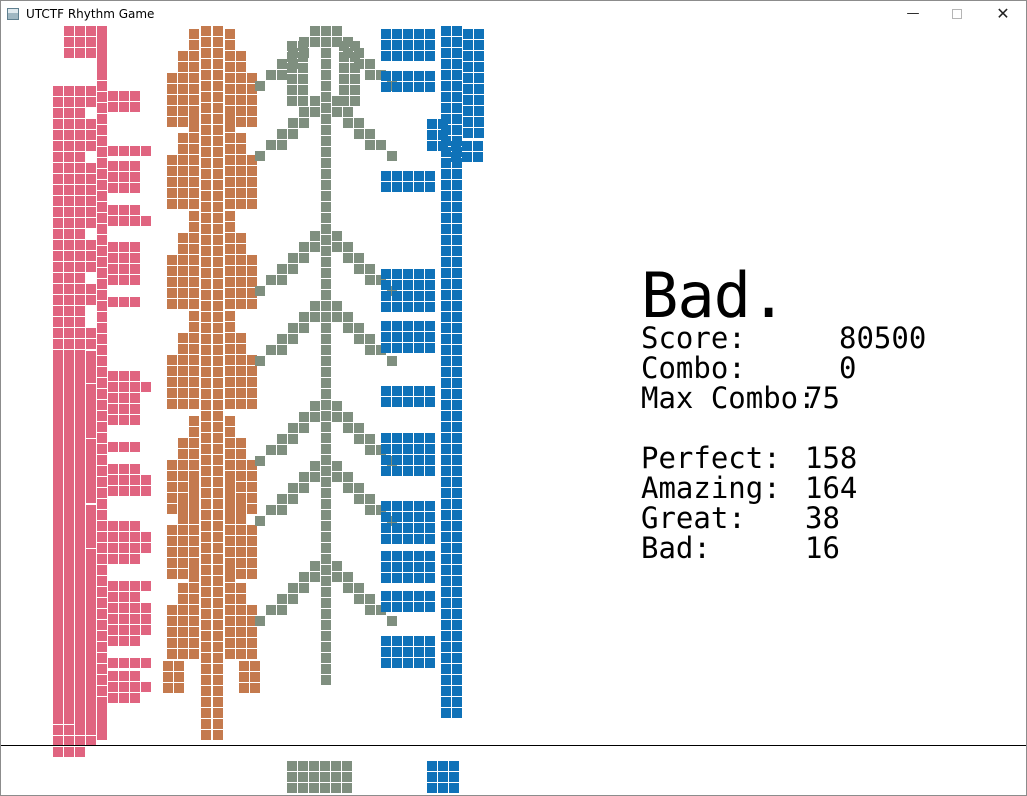 The image size is (1027, 796). What do you see at coordinates (913, 13) in the screenshot?
I see `minimize-button: —` at bounding box center [913, 13].